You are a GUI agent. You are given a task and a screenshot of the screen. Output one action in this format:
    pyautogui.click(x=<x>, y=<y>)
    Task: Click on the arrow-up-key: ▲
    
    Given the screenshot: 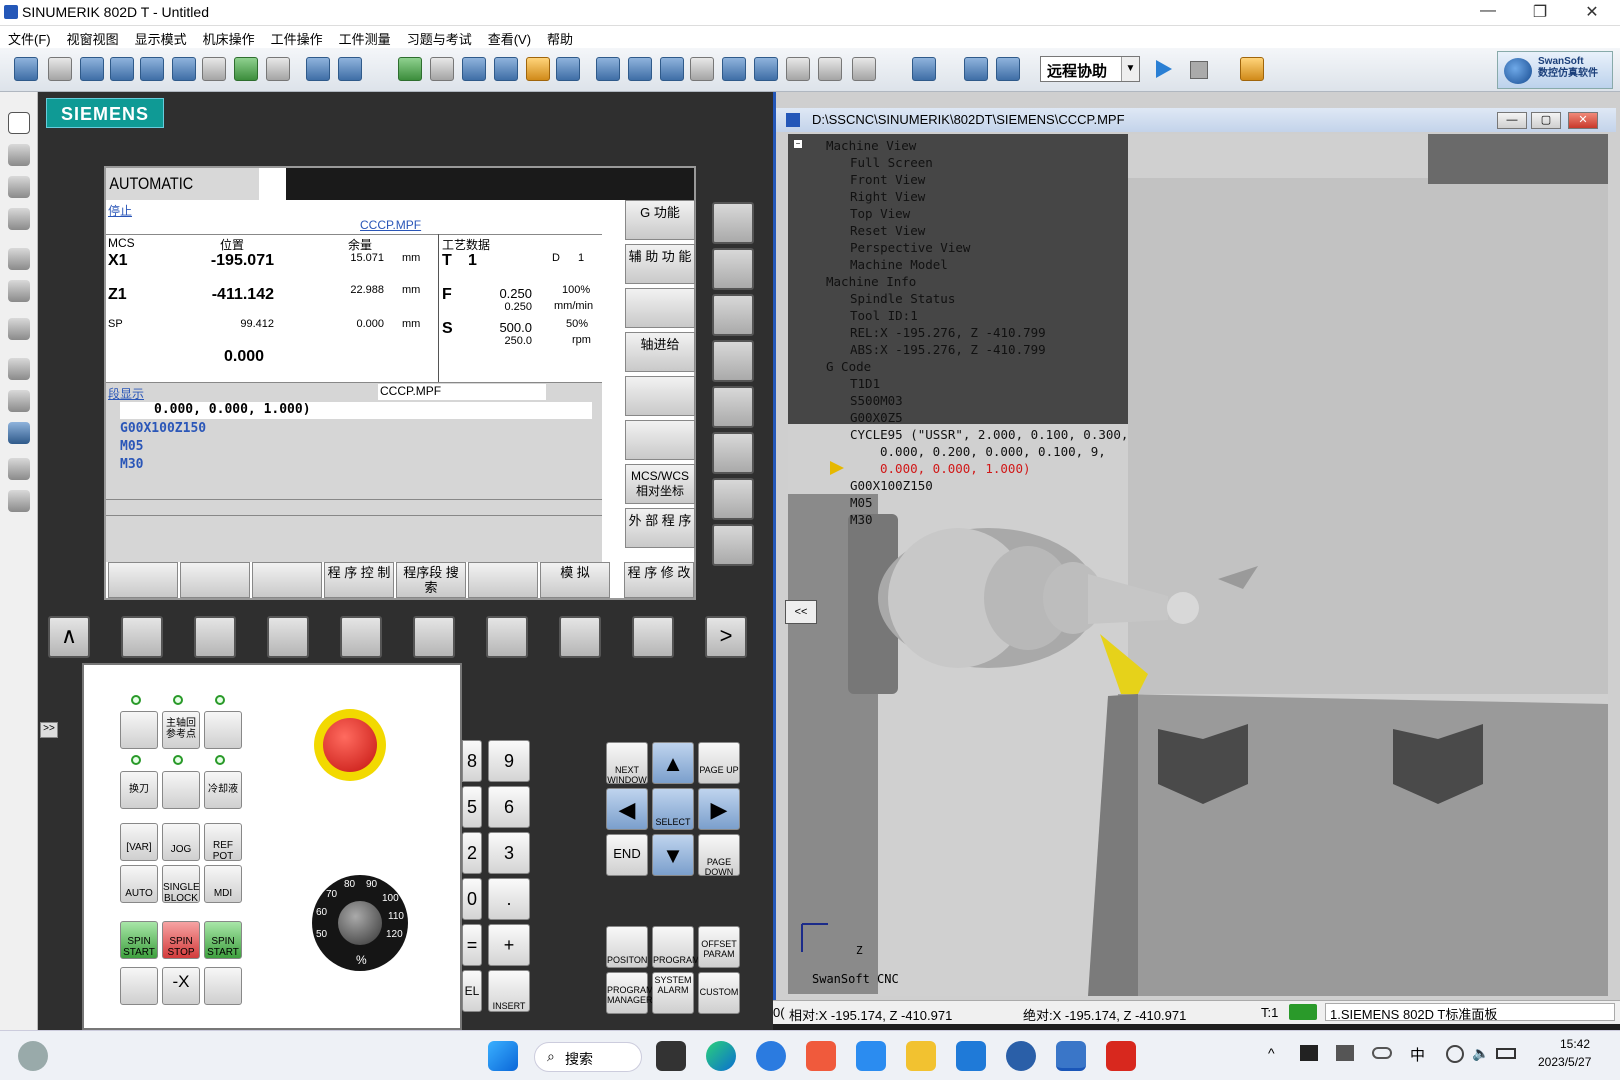 What is the action you would take?
    pyautogui.click(x=673, y=763)
    